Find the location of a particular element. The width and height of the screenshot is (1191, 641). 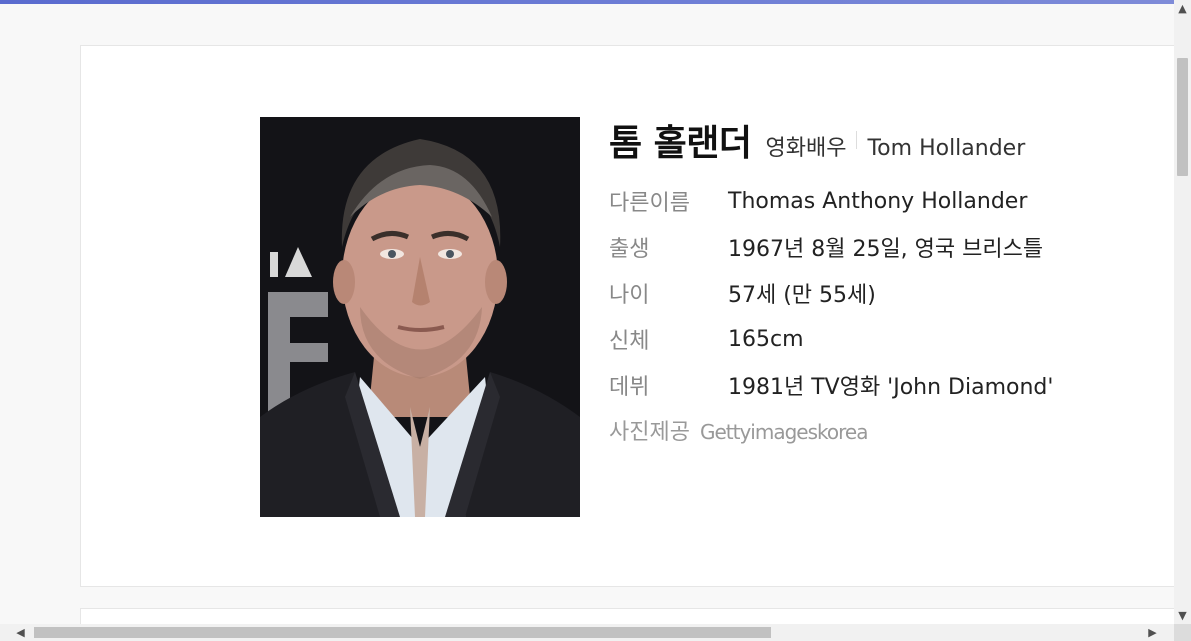

profile-name-english: Tom Hollander is located at coordinates (946, 148).